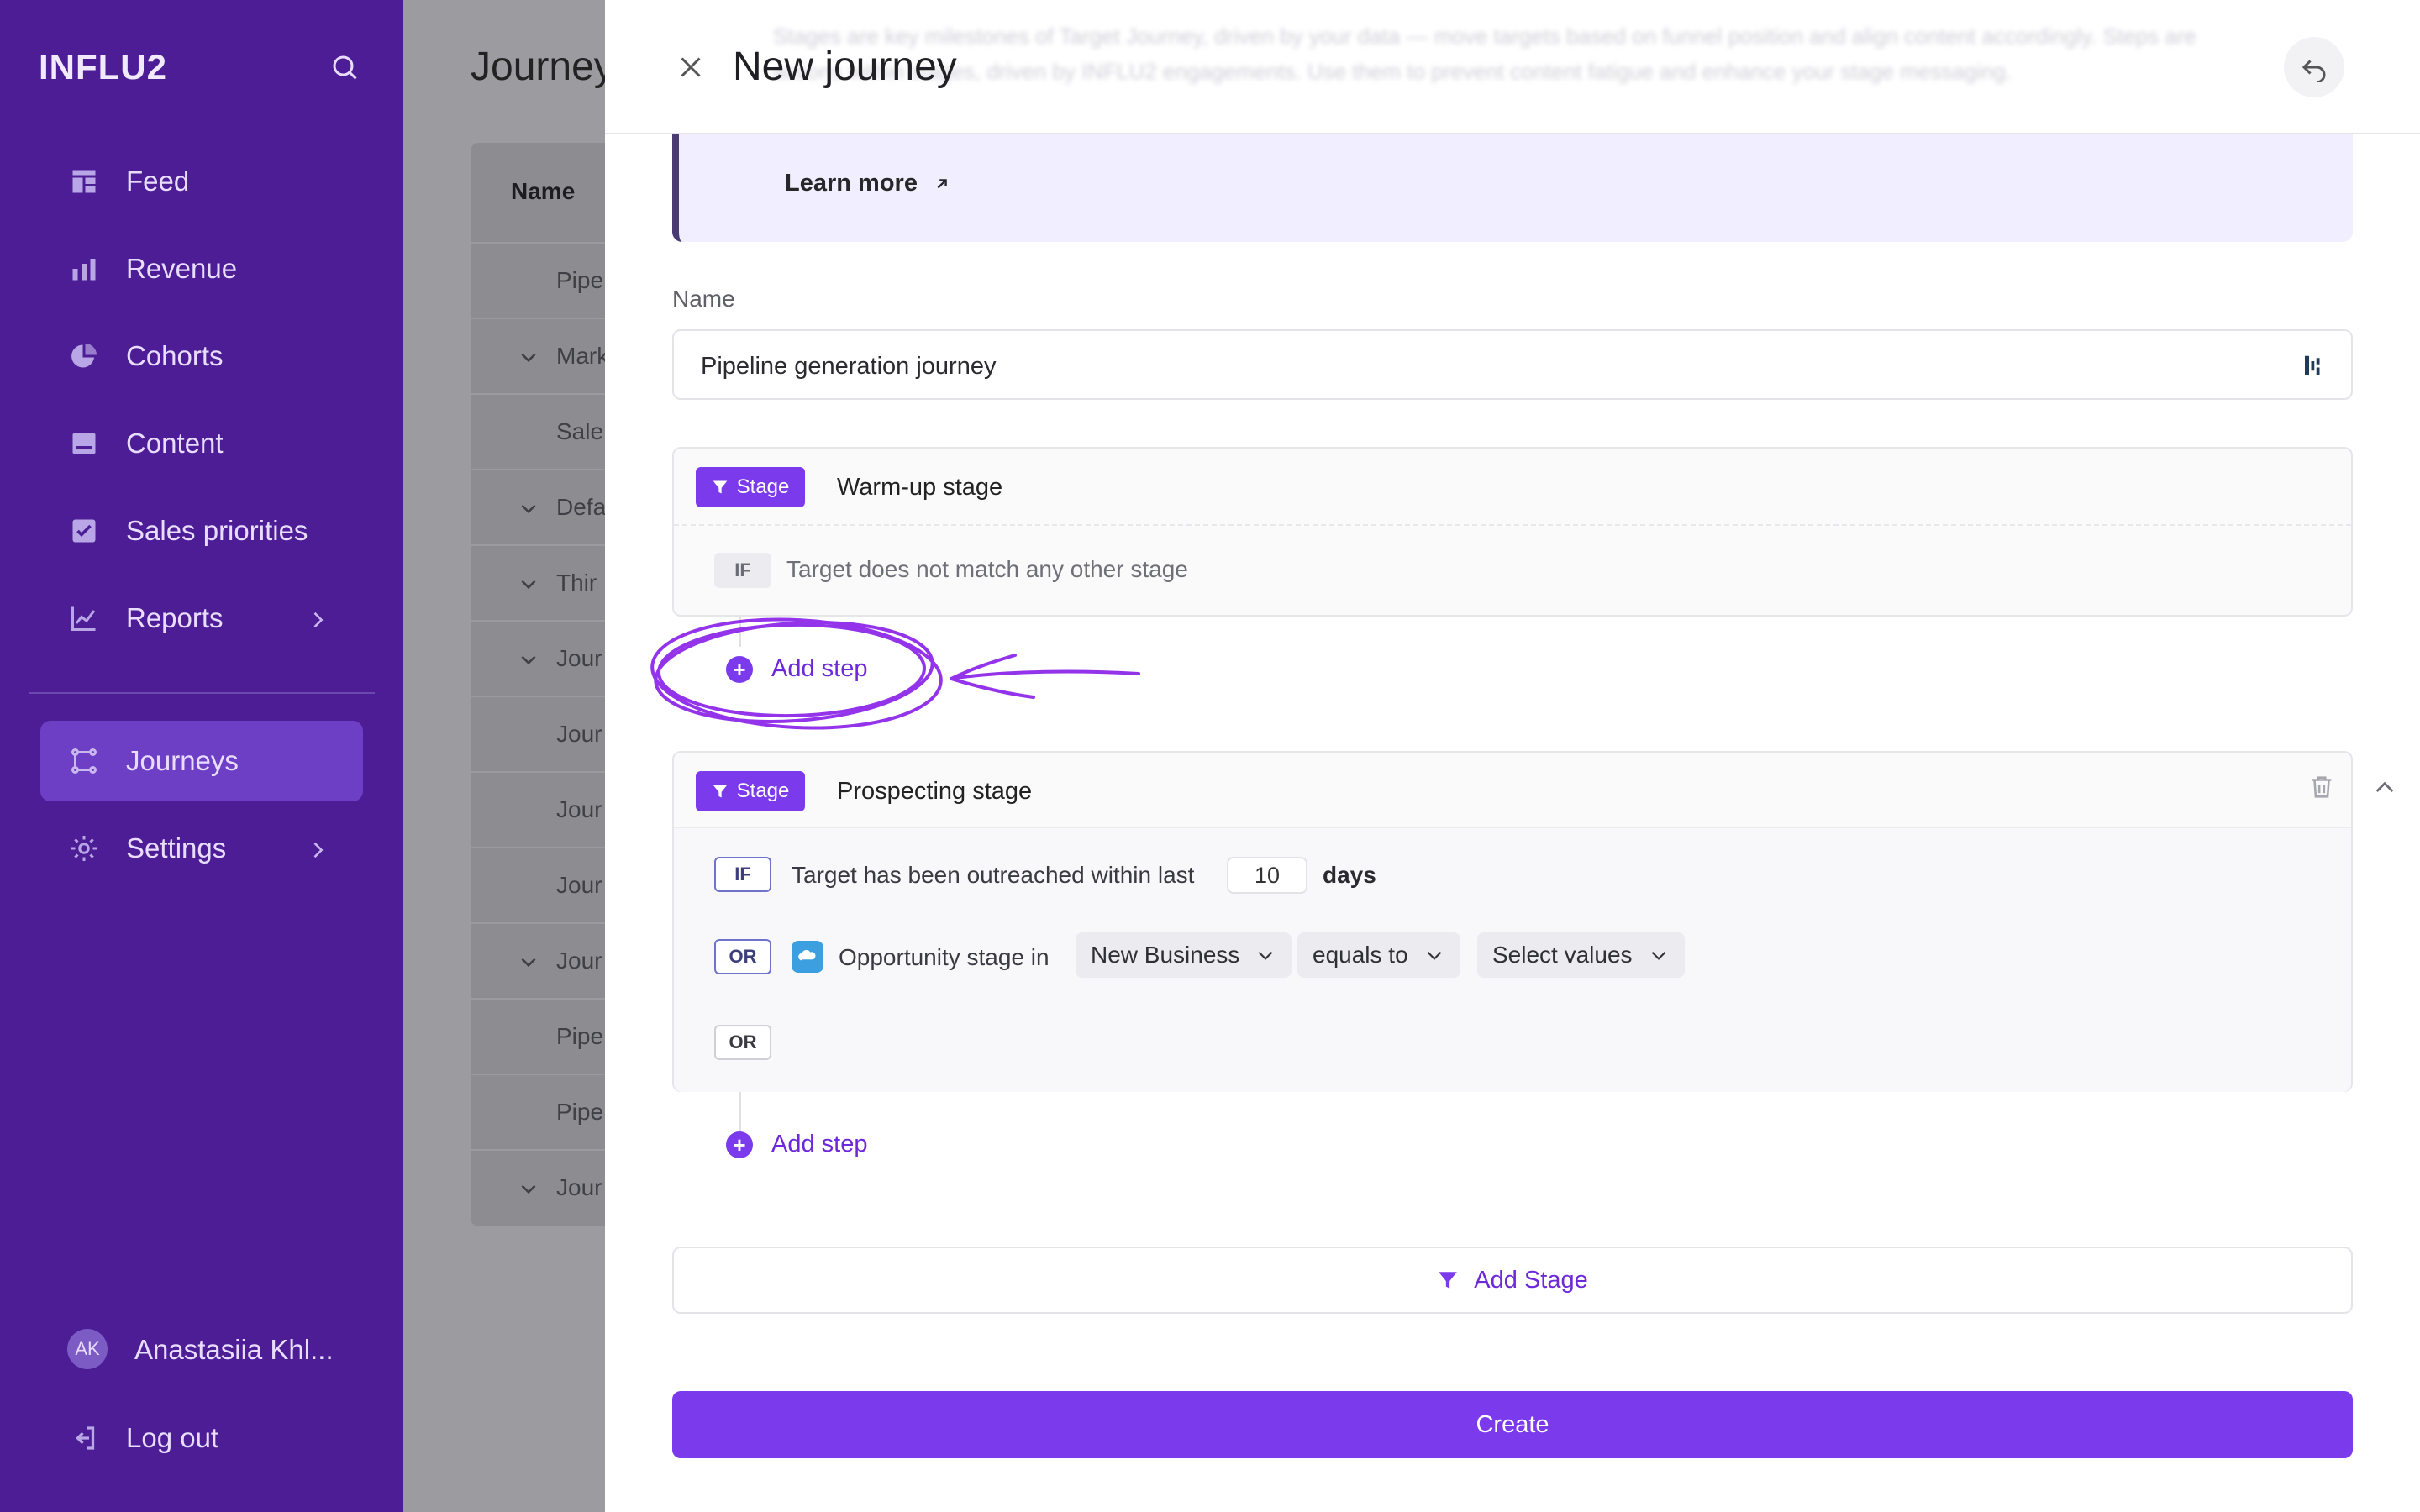 This screenshot has height=1512, width=2420. I want to click on sidebar-item-content: Content, so click(202, 443).